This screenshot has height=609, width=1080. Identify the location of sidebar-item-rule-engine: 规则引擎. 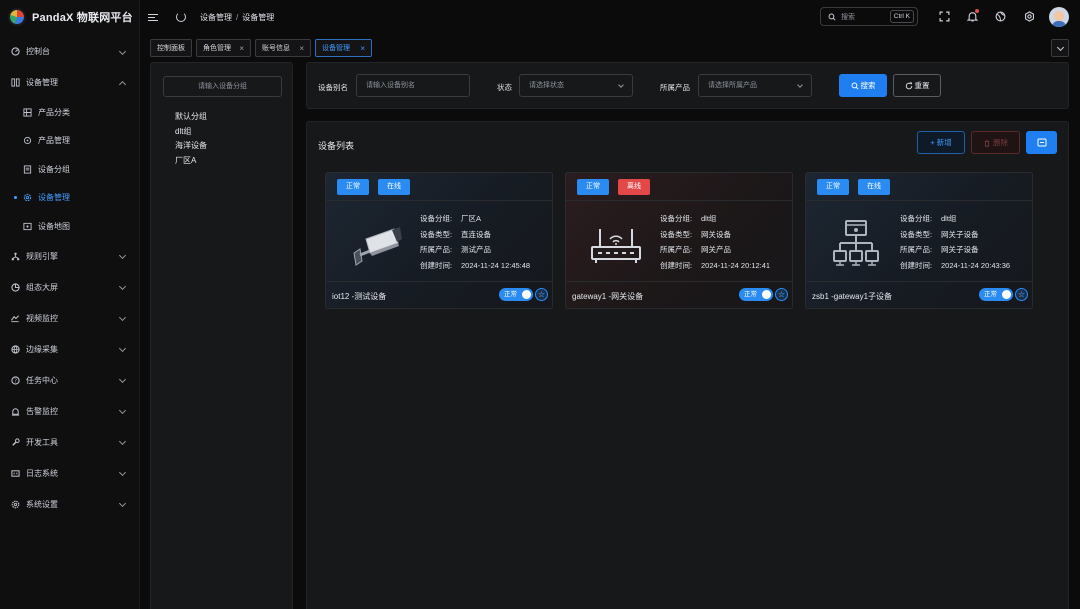
(69, 256).